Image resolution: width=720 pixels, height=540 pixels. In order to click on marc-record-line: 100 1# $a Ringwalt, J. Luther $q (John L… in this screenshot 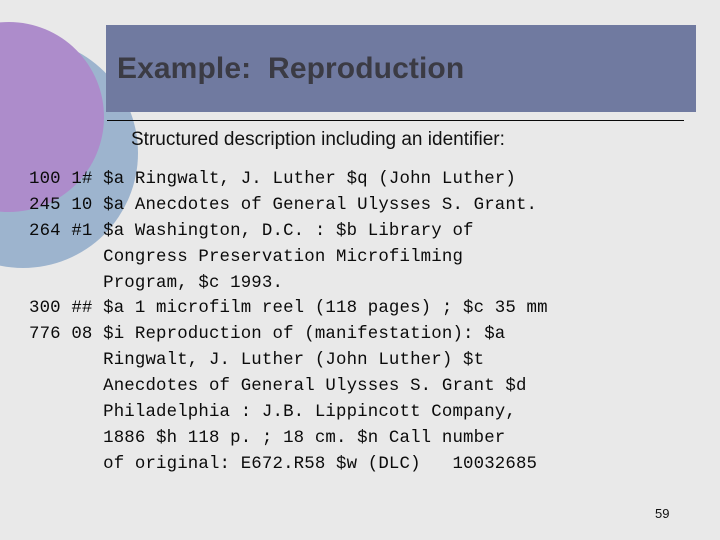, I will do `click(272, 179)`.